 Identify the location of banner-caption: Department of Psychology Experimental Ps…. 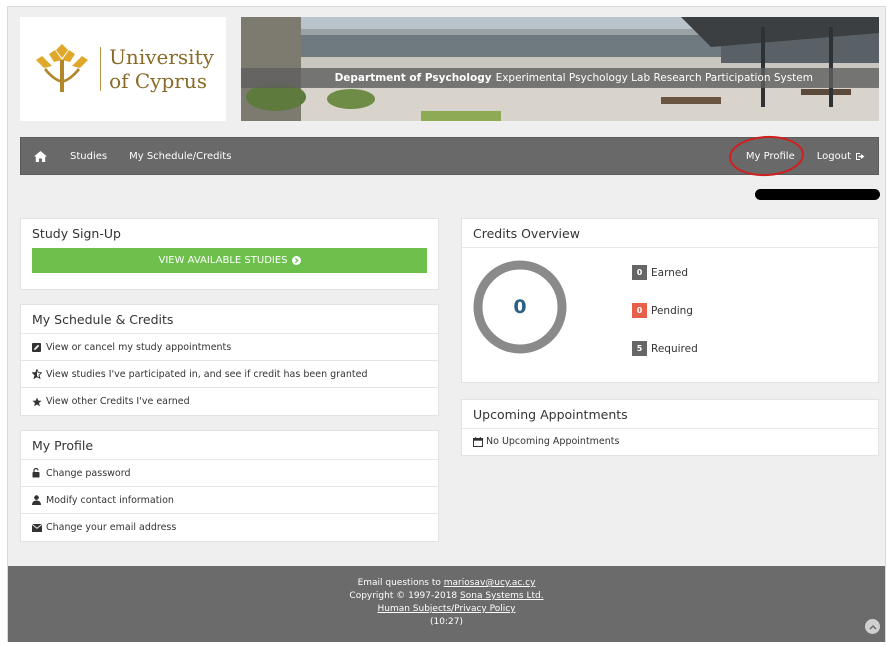
(560, 78).